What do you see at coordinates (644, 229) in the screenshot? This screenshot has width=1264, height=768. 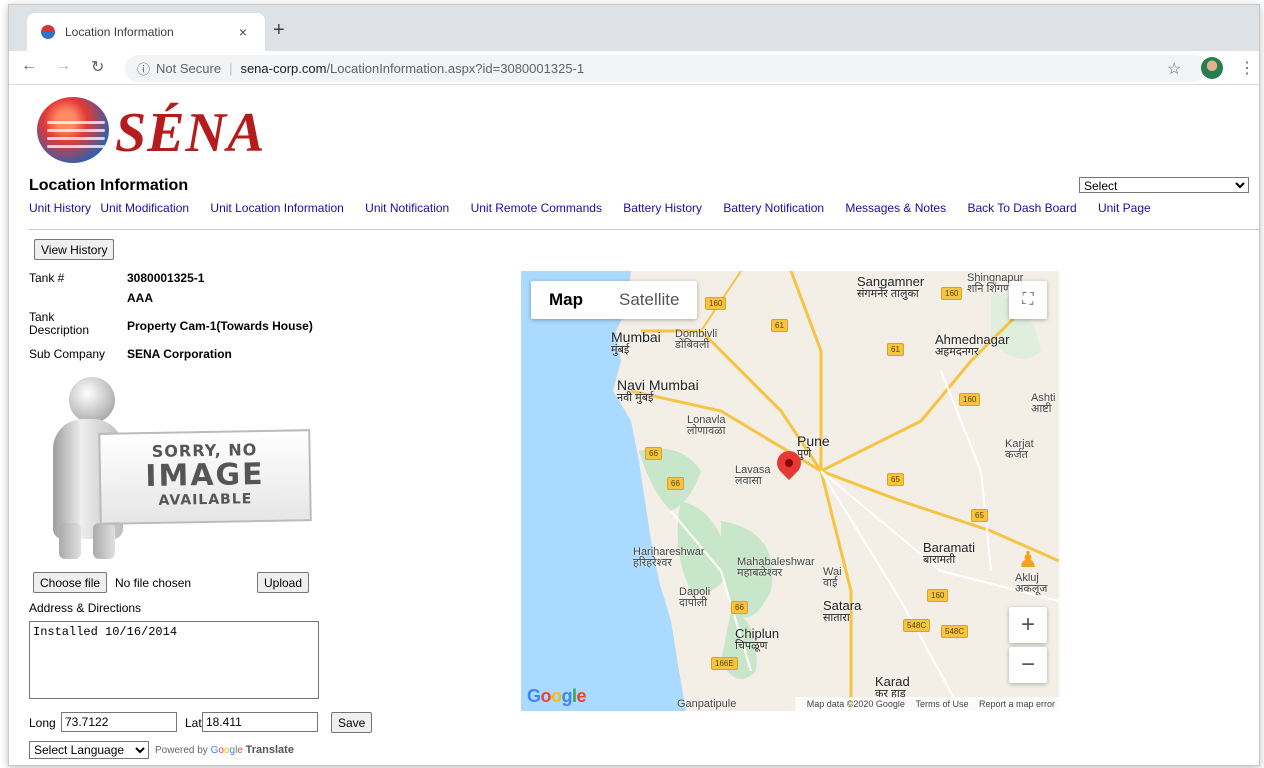 I see `divider` at bounding box center [644, 229].